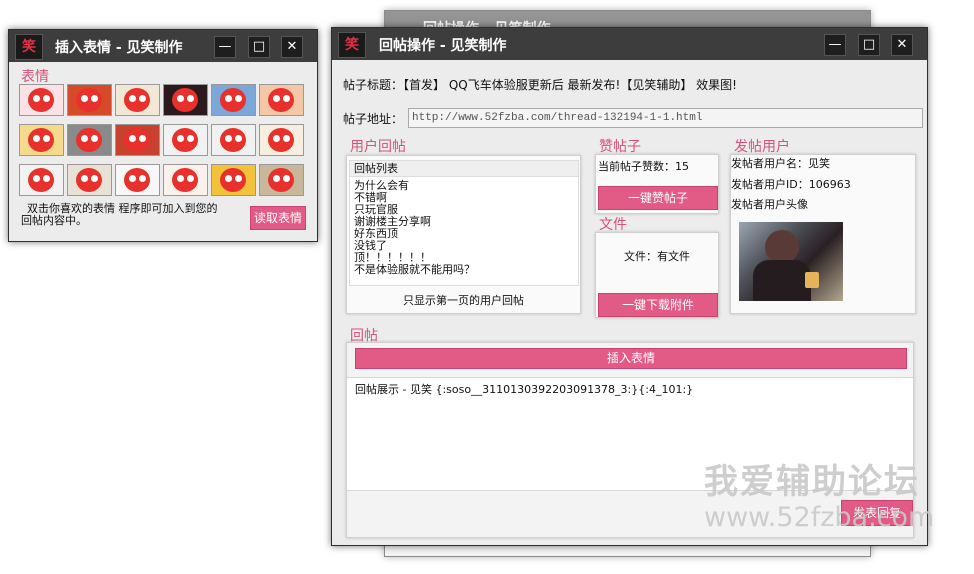  I want to click on emoji-hint-line2: 回帖内容中。, so click(54, 220).